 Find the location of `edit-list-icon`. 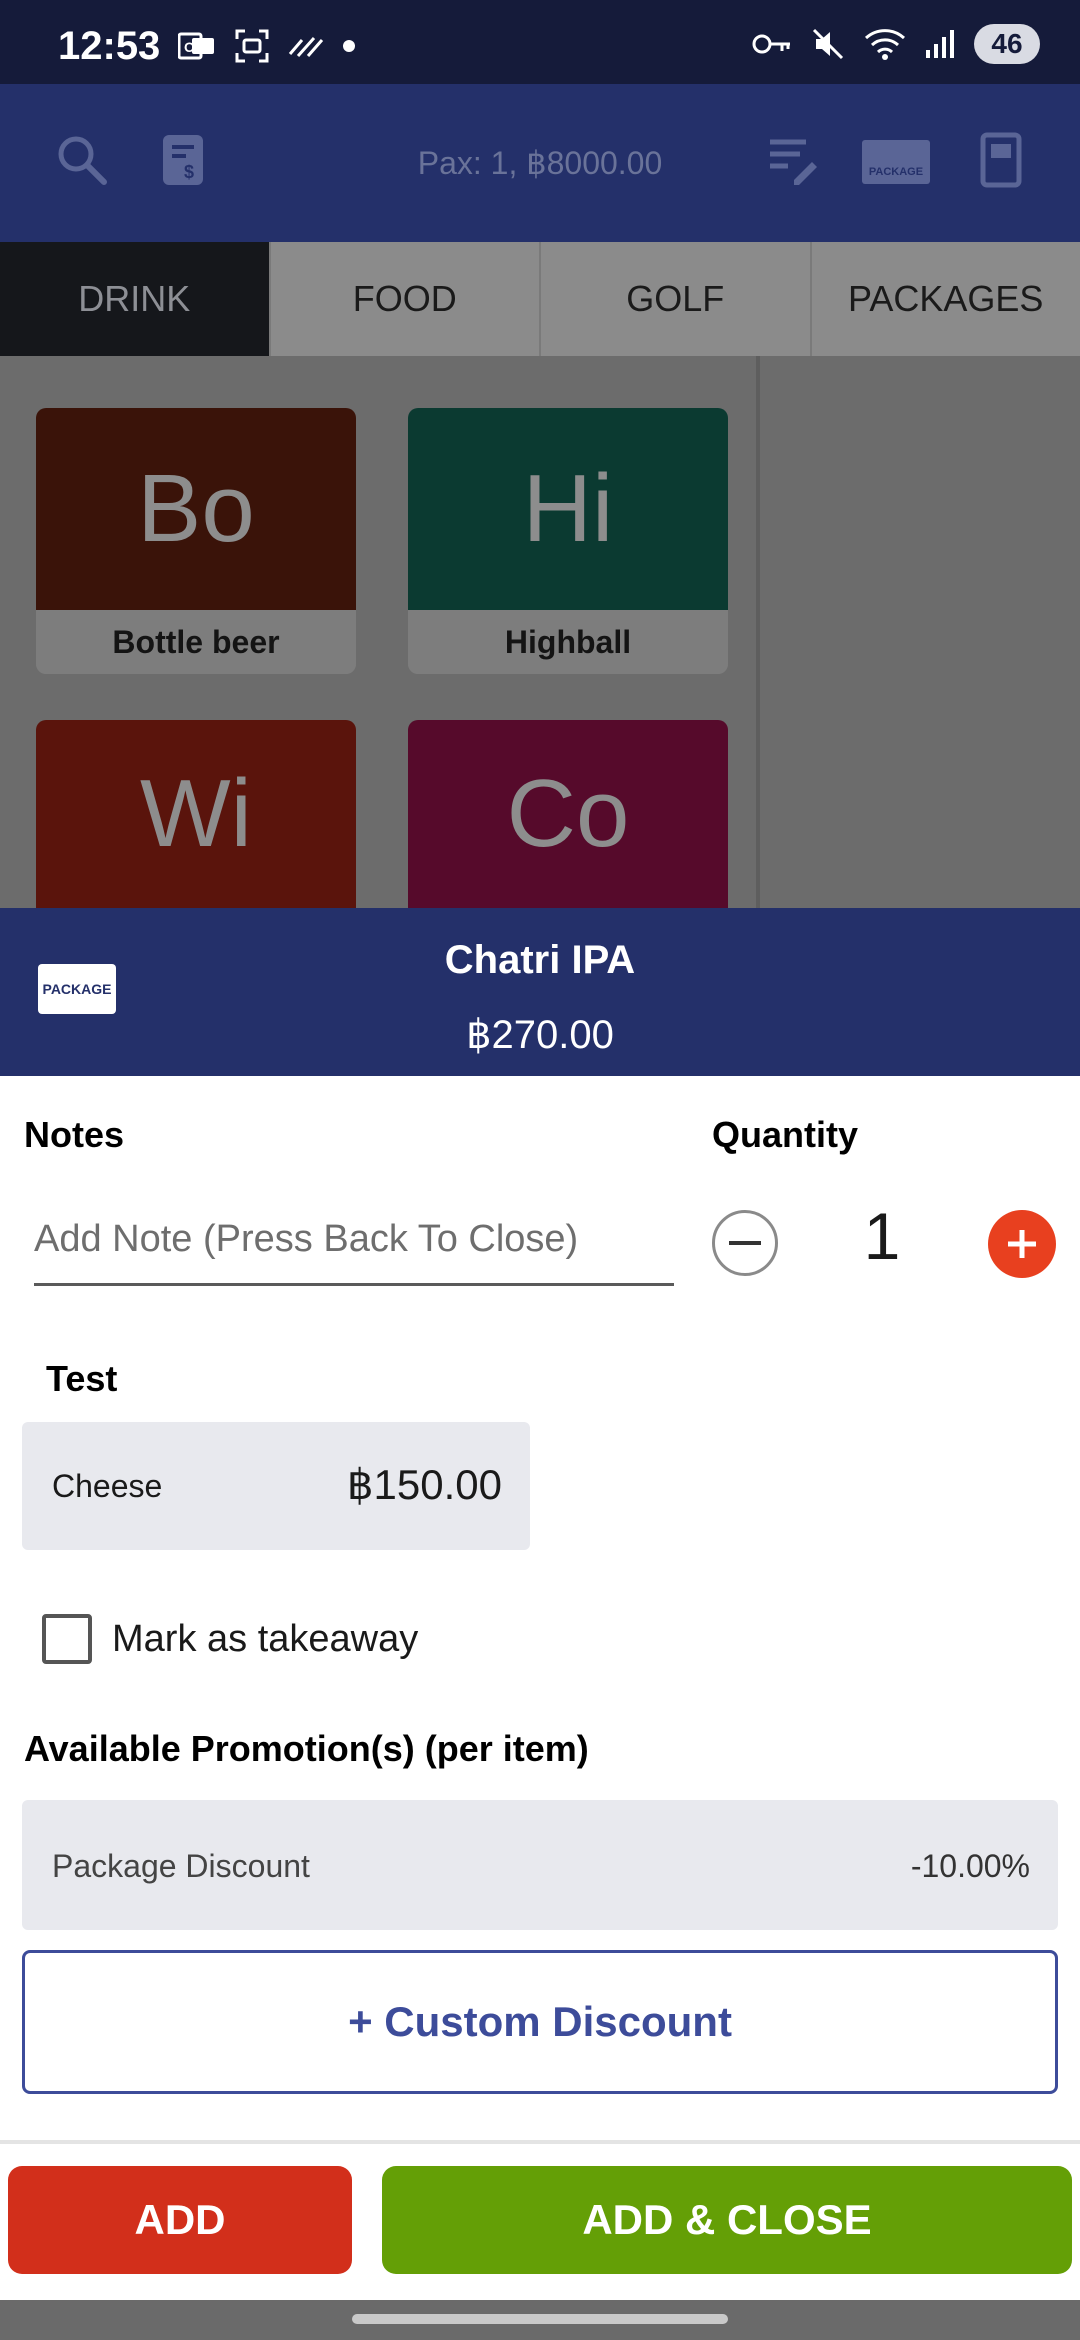

edit-list-icon is located at coordinates (792, 160).